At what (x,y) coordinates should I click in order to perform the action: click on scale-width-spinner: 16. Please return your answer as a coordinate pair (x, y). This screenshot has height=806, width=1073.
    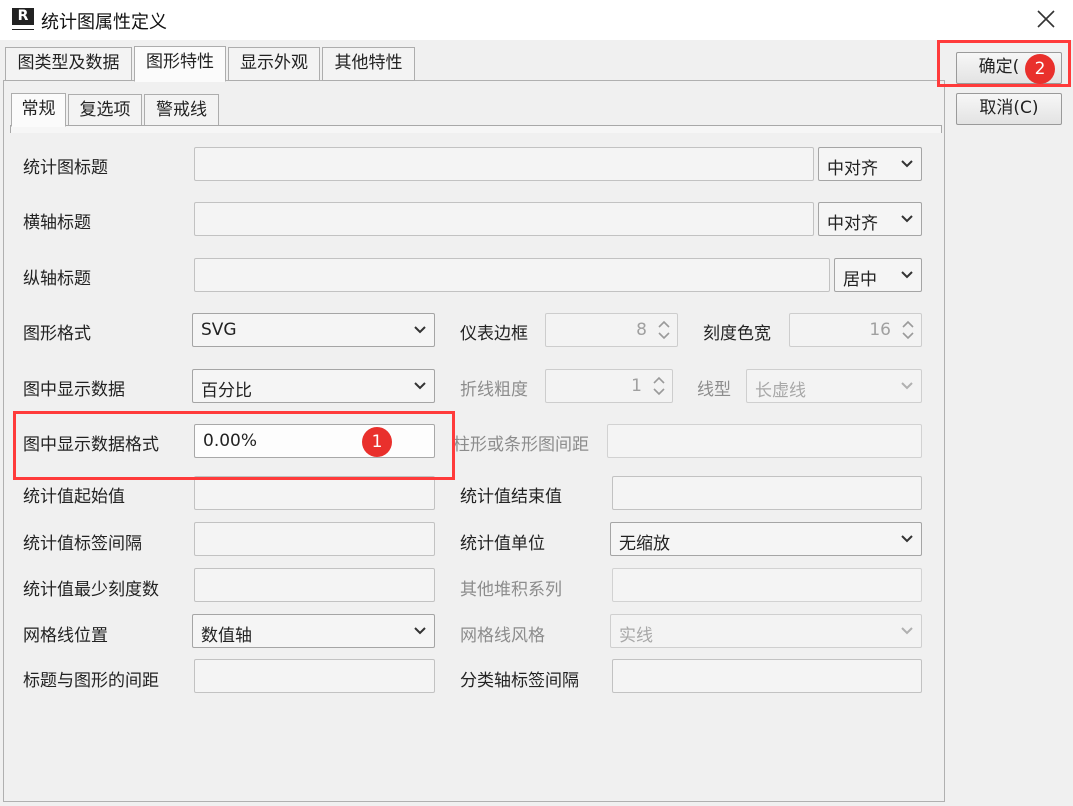
    Looking at the image, I should click on (855, 330).